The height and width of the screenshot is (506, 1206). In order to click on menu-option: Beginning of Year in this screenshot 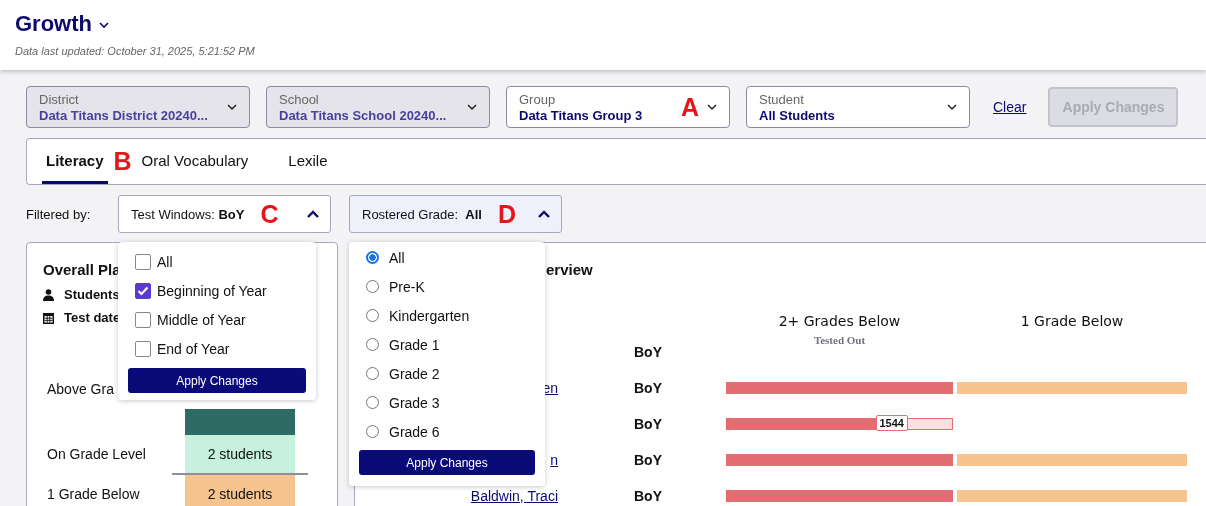, I will do `click(217, 290)`.